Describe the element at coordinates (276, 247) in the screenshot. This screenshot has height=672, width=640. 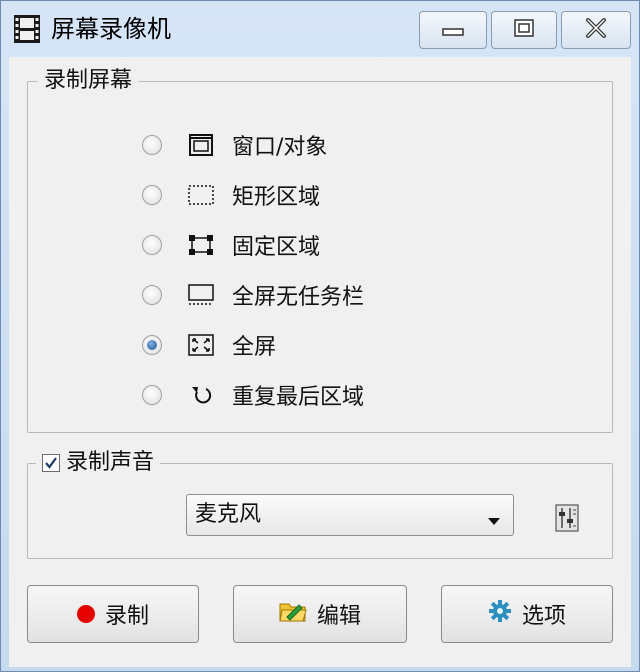
I see `option-label: 固定区域` at that location.